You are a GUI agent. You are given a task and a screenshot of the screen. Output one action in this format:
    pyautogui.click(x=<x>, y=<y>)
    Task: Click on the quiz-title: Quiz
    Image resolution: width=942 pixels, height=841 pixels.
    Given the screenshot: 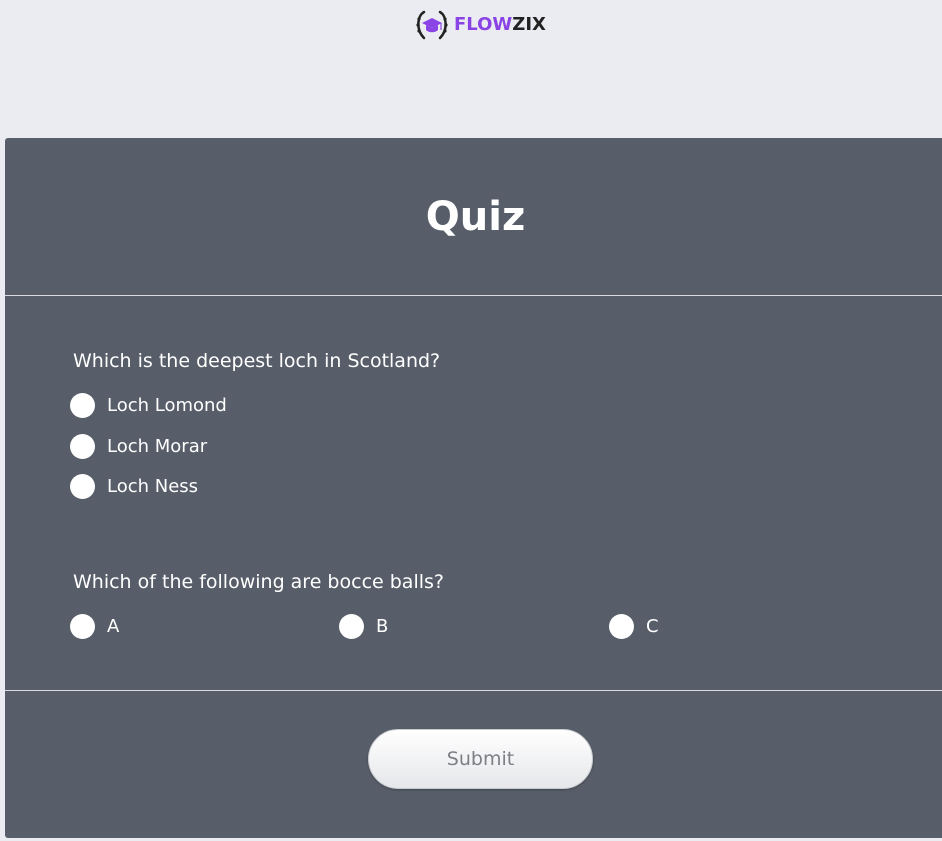 What is the action you would take?
    pyautogui.click(x=473, y=217)
    